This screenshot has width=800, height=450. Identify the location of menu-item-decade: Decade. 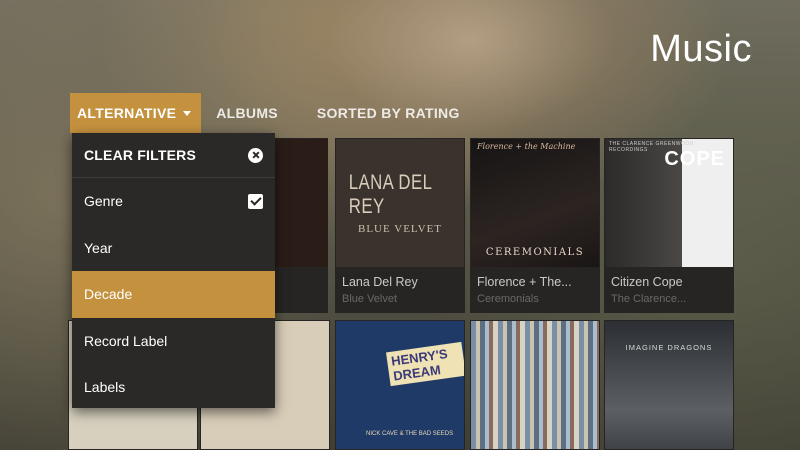
(173, 294).